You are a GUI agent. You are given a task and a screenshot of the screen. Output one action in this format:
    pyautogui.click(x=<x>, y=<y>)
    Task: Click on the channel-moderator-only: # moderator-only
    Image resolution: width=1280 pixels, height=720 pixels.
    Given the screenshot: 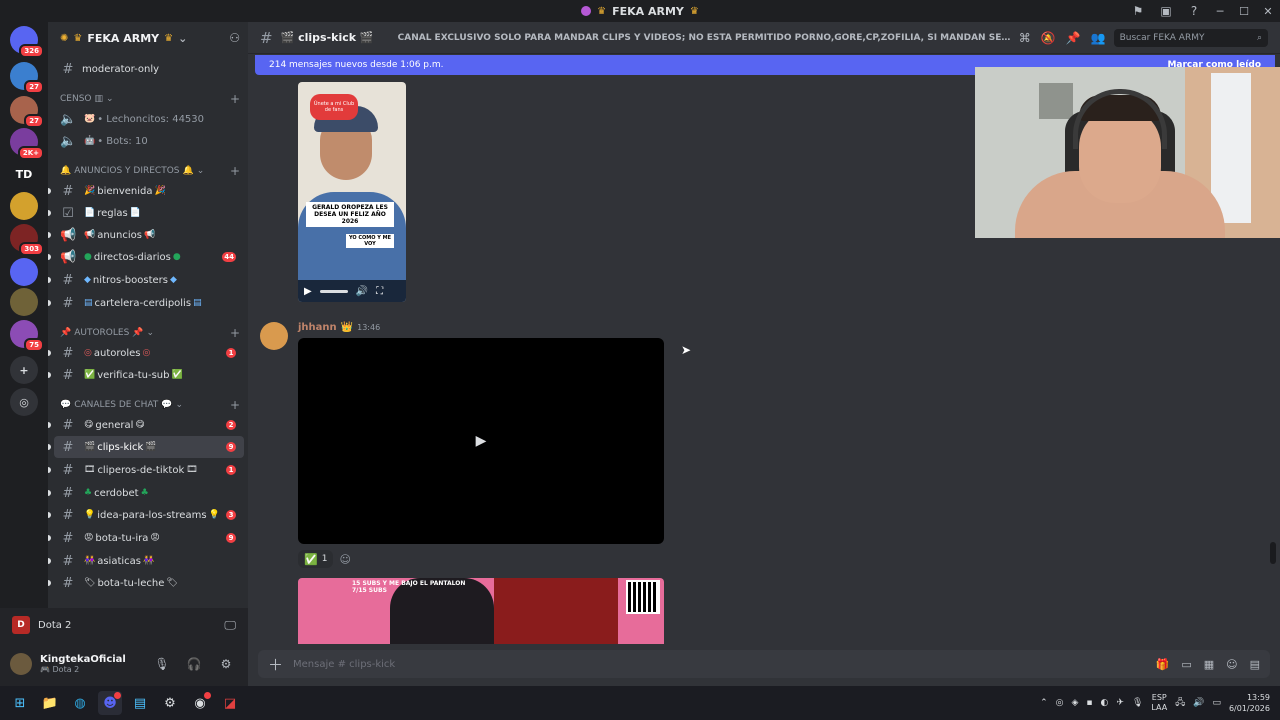 What is the action you would take?
    pyautogui.click(x=149, y=69)
    